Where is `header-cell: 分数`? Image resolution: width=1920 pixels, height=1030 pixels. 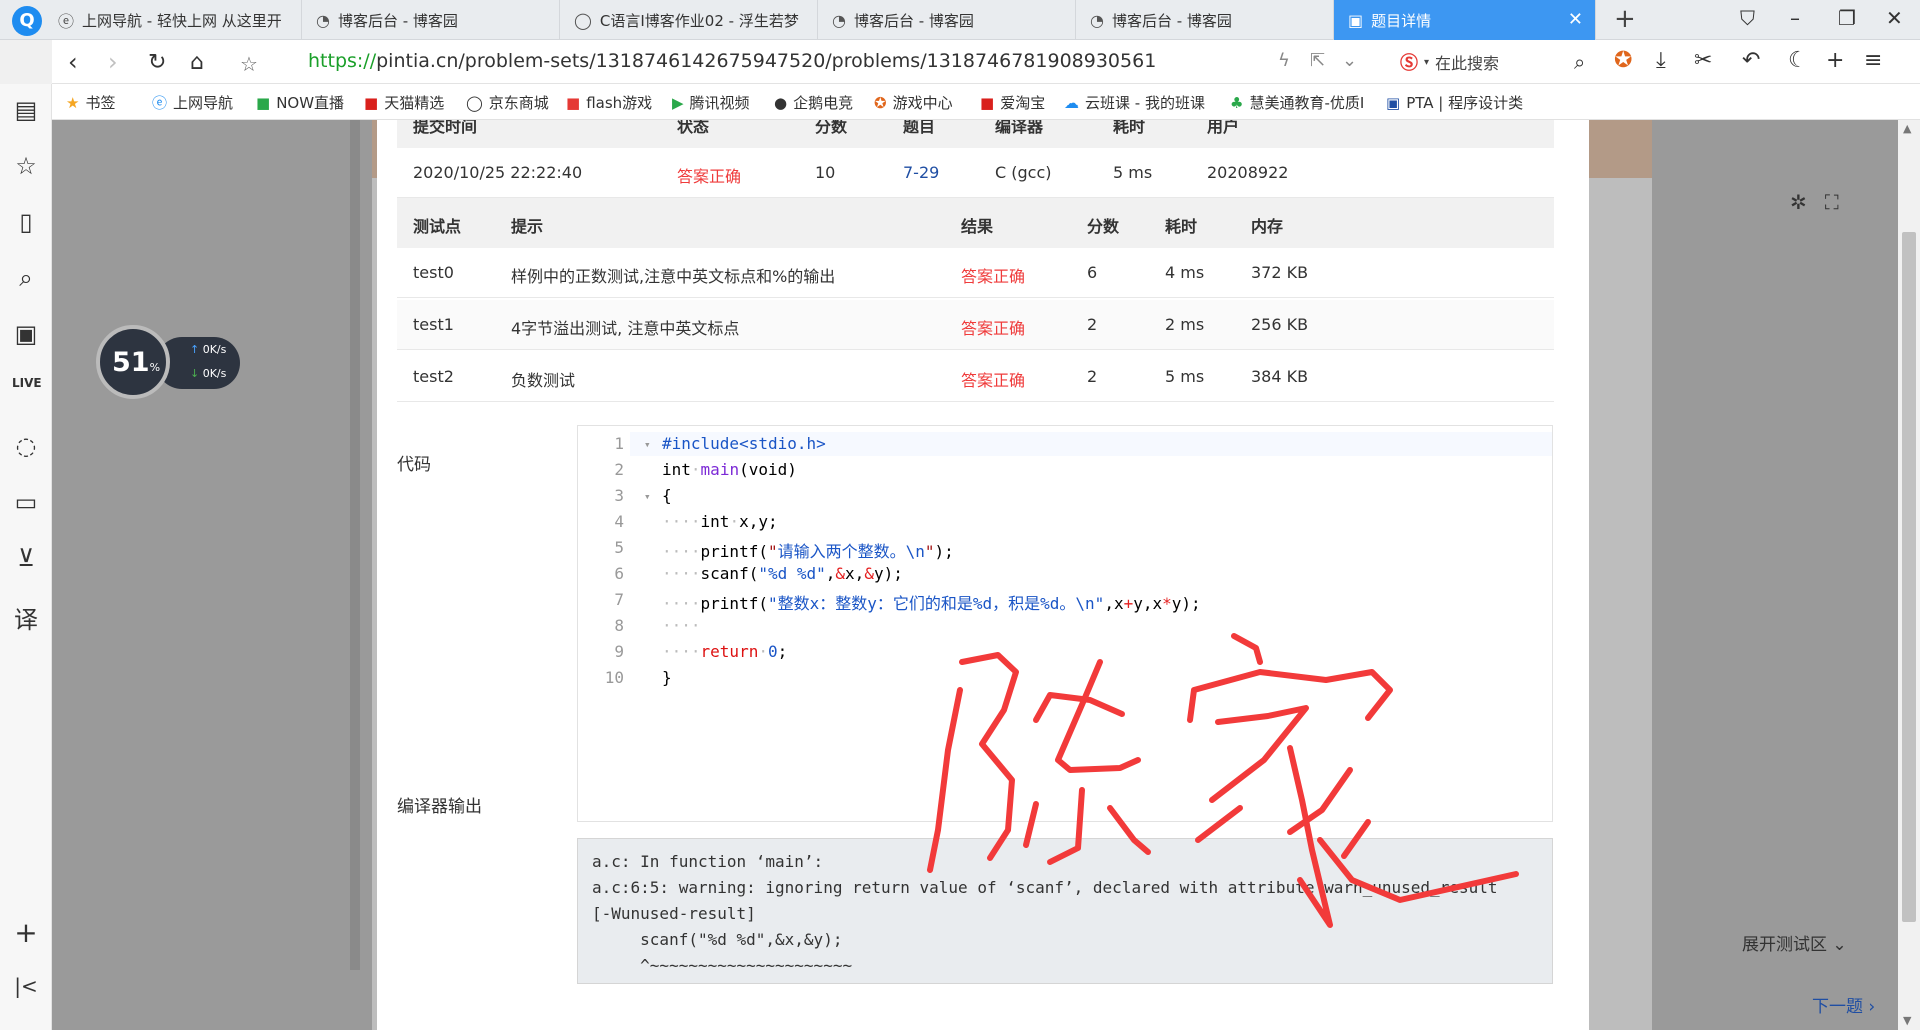
header-cell: 分数 is located at coordinates (1103, 226).